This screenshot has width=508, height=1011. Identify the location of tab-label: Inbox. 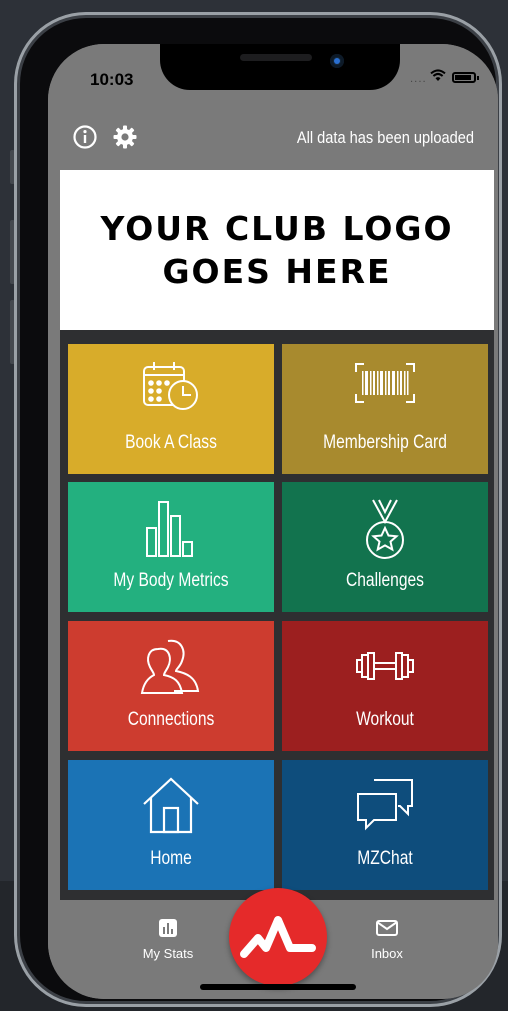
(387, 953).